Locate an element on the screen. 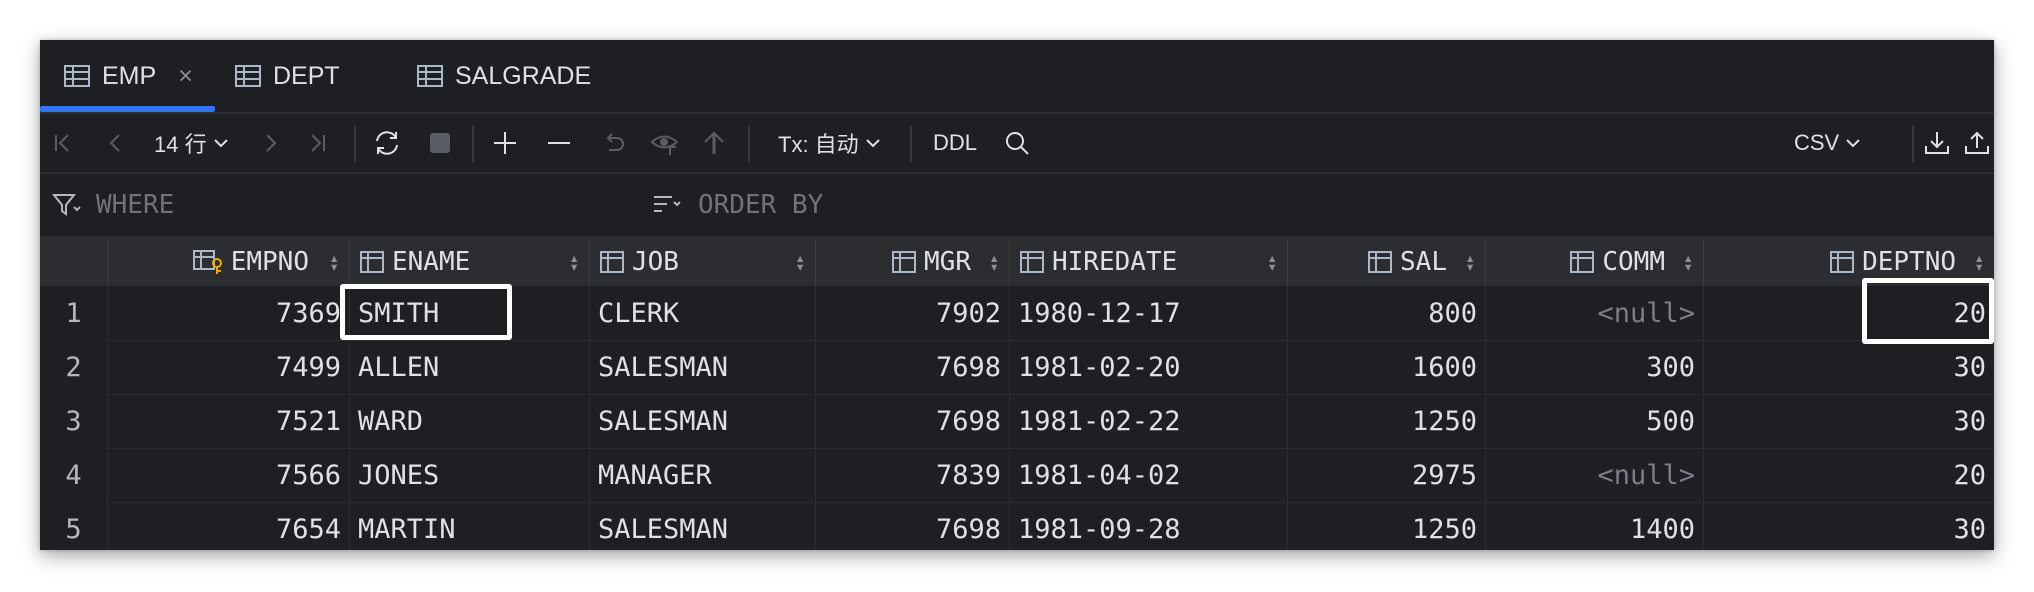 The height and width of the screenshot is (592, 2034). cell-comm: 500 is located at coordinates (1595, 421).